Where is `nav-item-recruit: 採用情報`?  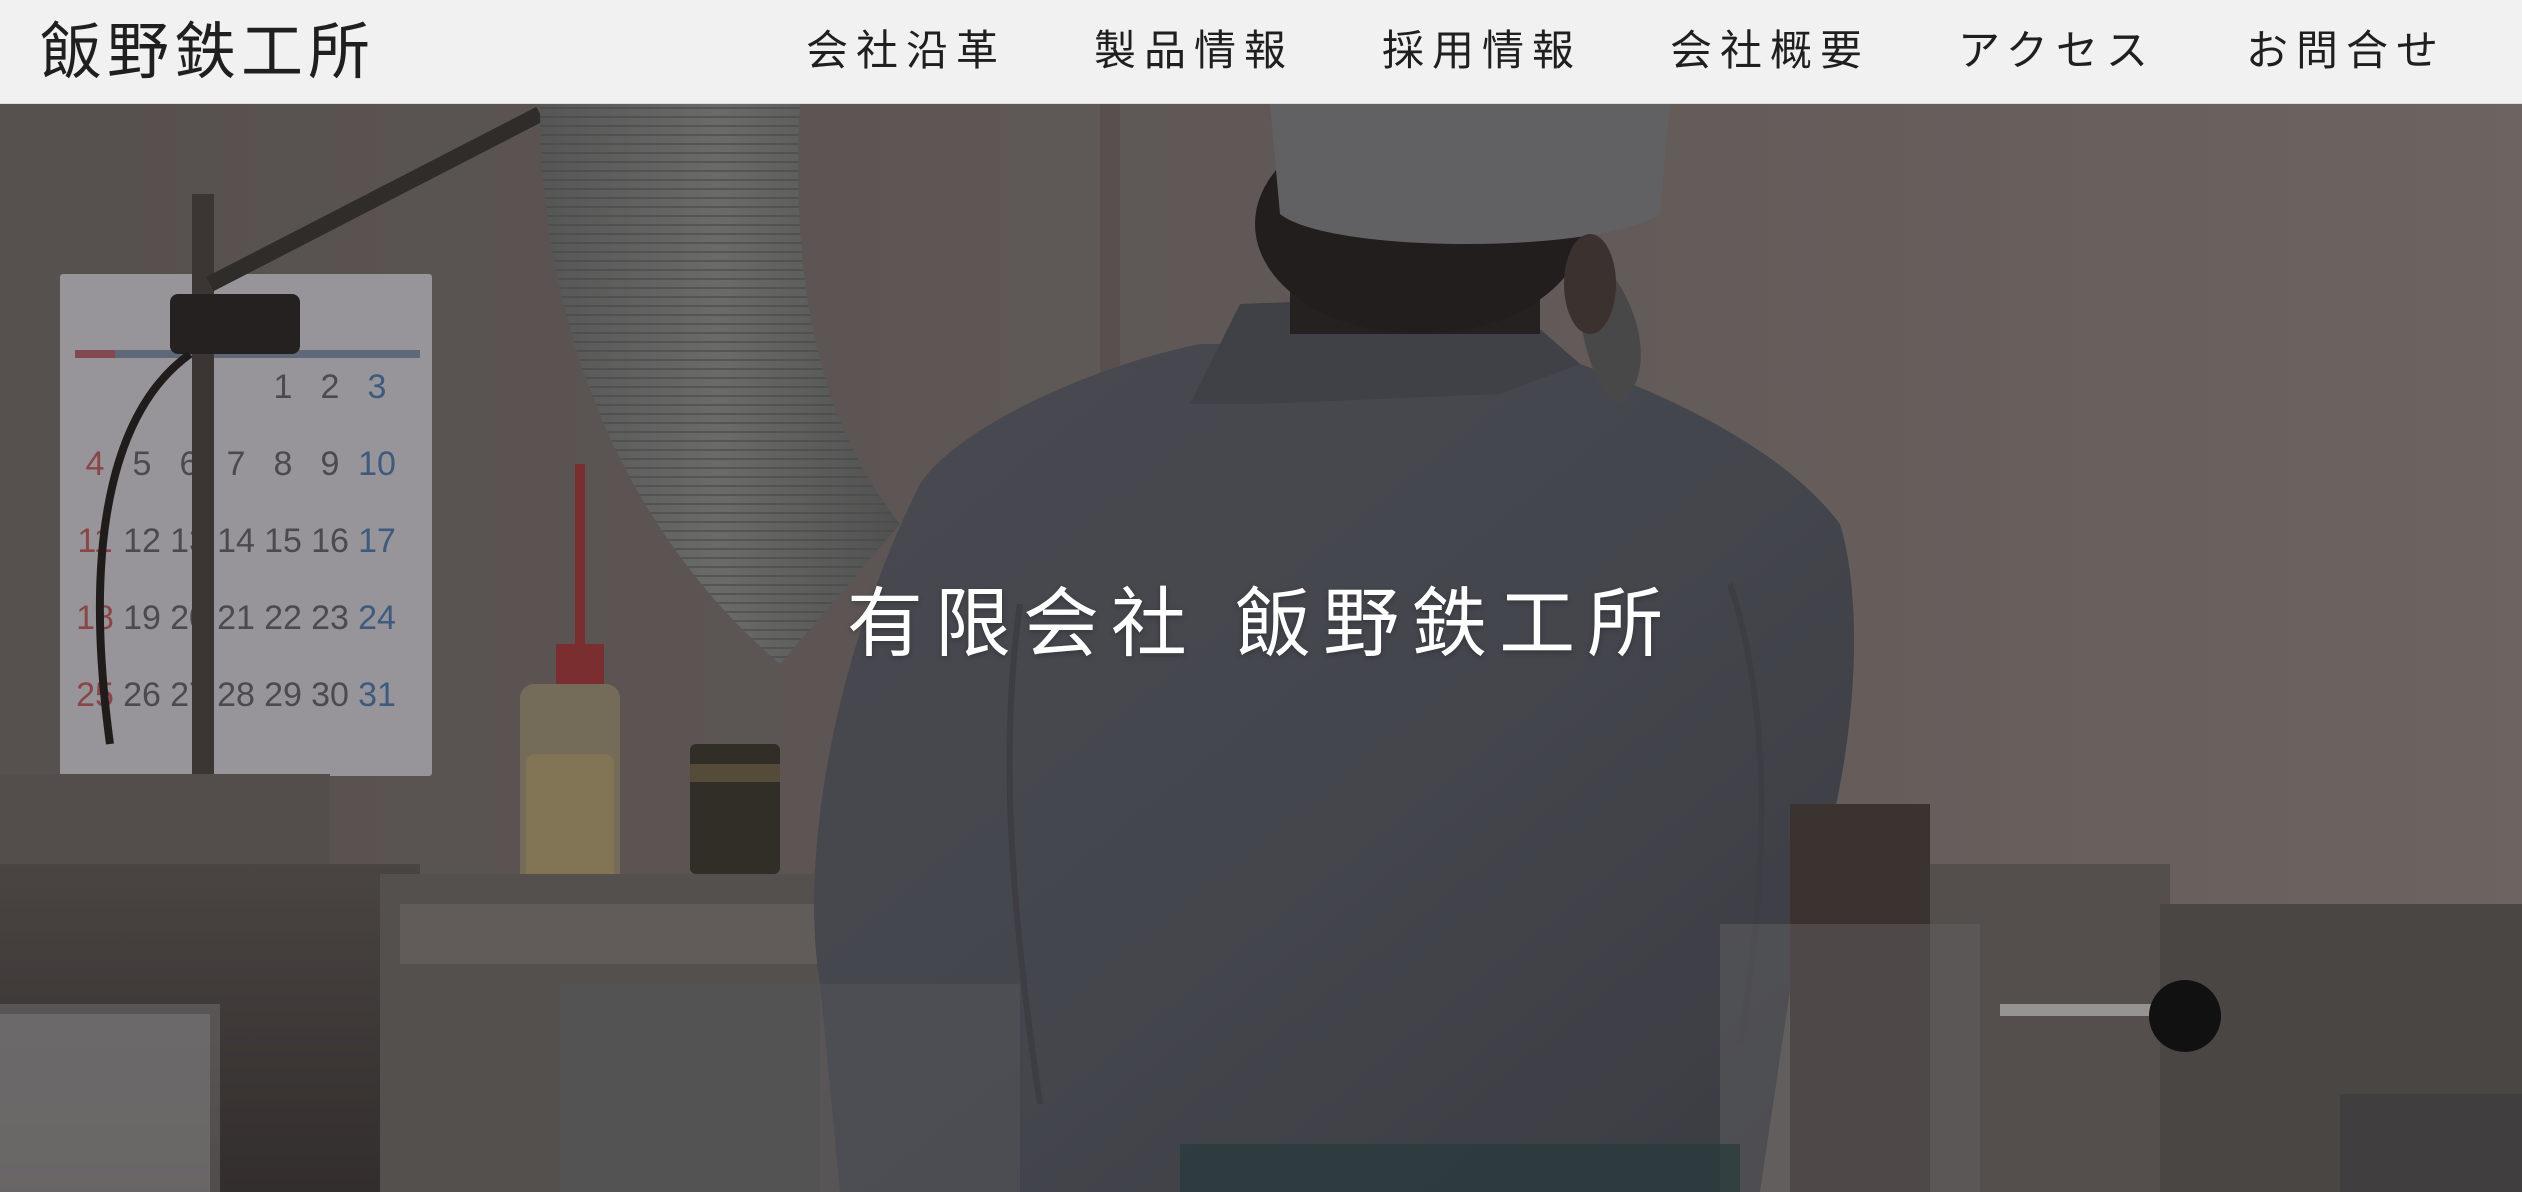 nav-item-recruit: 採用情報 is located at coordinates (1494, 51).